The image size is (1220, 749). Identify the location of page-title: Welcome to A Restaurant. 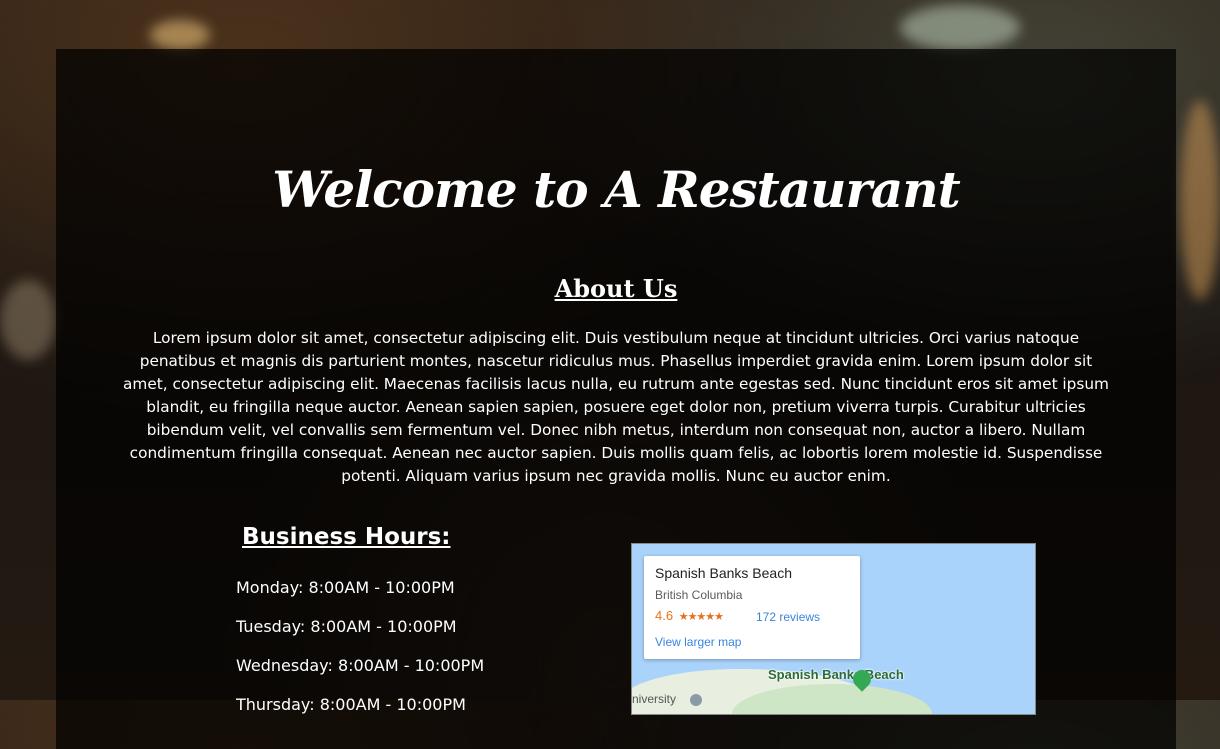
(616, 189).